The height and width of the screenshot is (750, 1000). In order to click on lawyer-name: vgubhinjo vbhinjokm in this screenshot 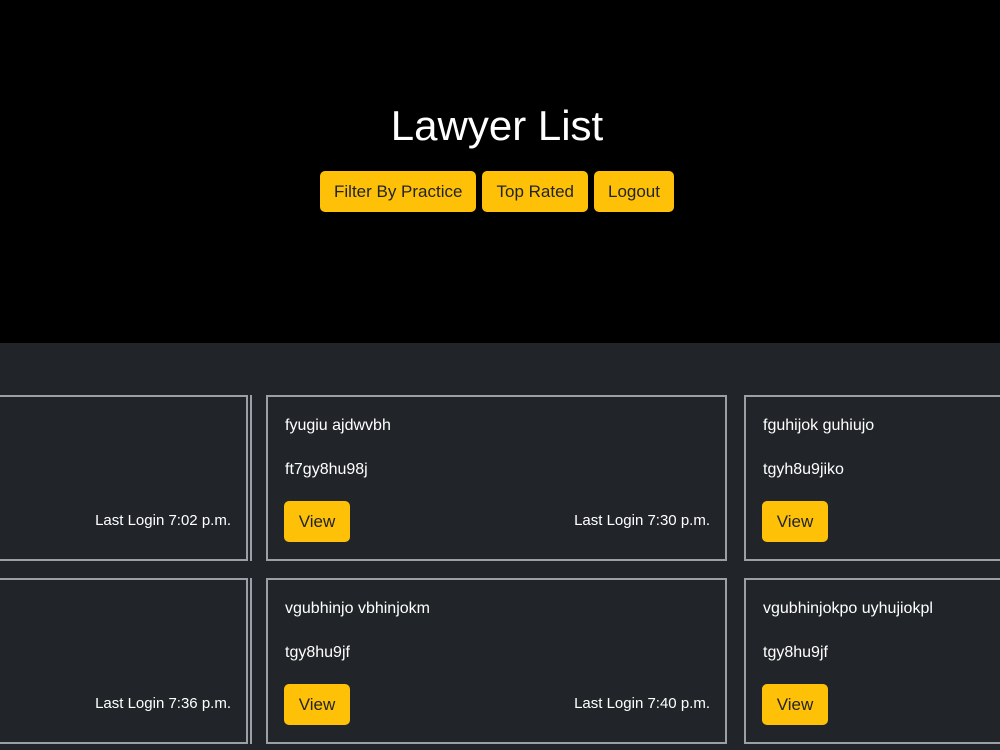, I will do `click(357, 608)`.